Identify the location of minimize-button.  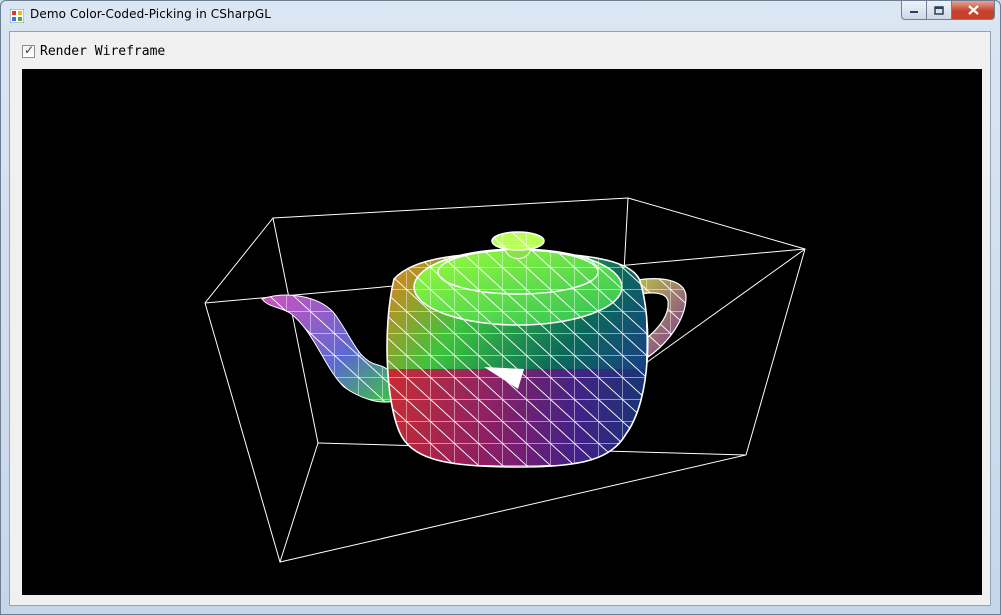
(914, 10).